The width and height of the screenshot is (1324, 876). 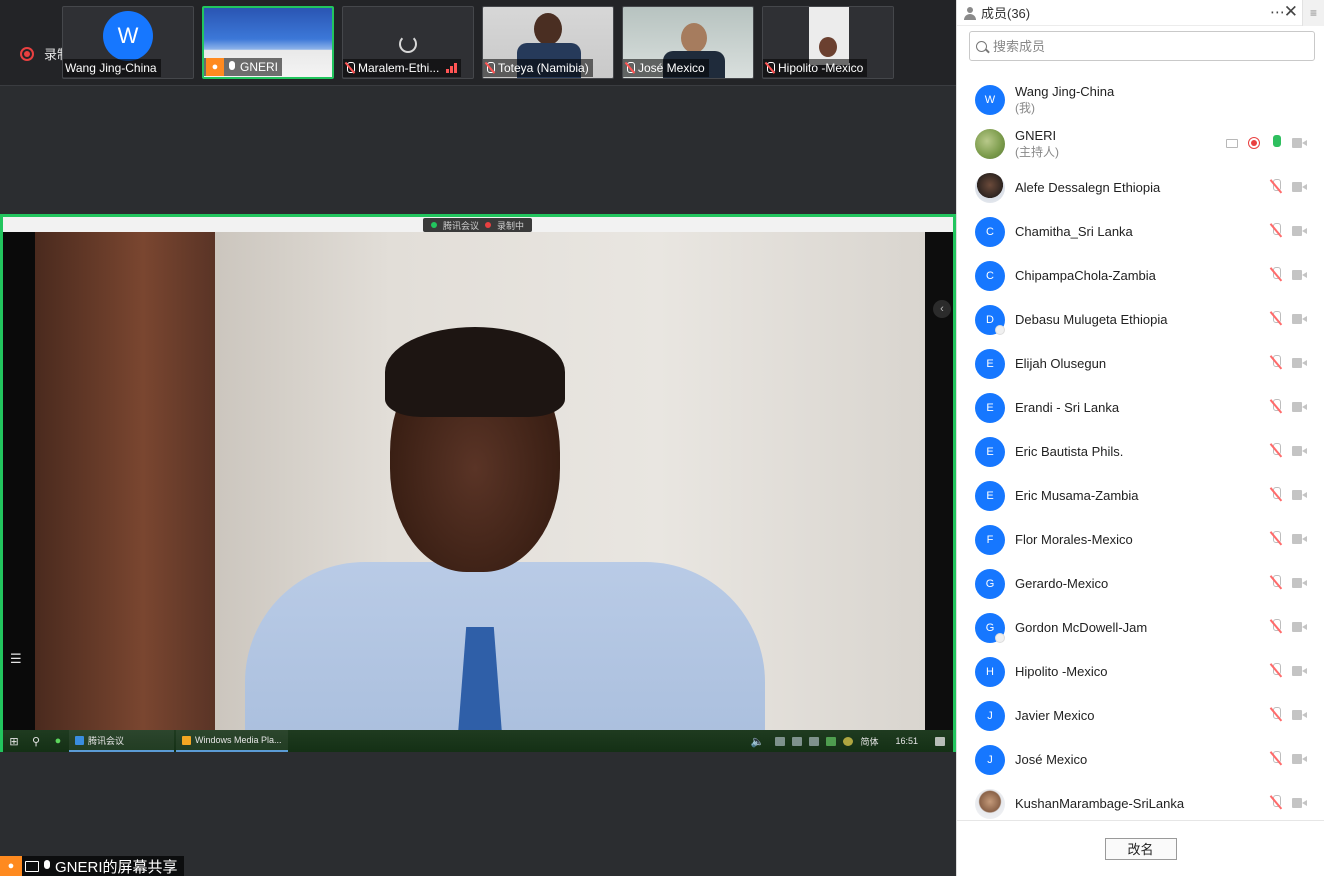 What do you see at coordinates (1025, 108) in the screenshot?
I see `member-role: (我)` at bounding box center [1025, 108].